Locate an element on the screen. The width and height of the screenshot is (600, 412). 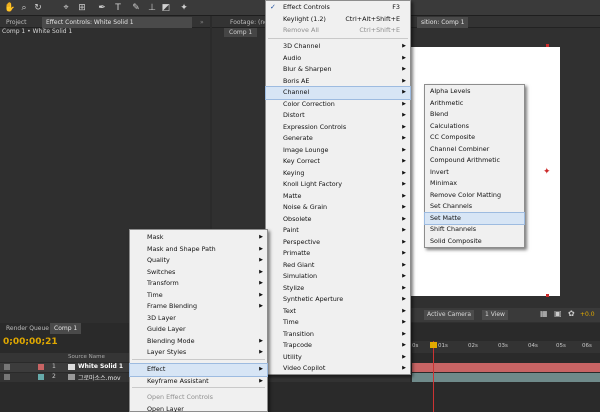
pan-icon: ⊞ is located at coordinates (82, 8).